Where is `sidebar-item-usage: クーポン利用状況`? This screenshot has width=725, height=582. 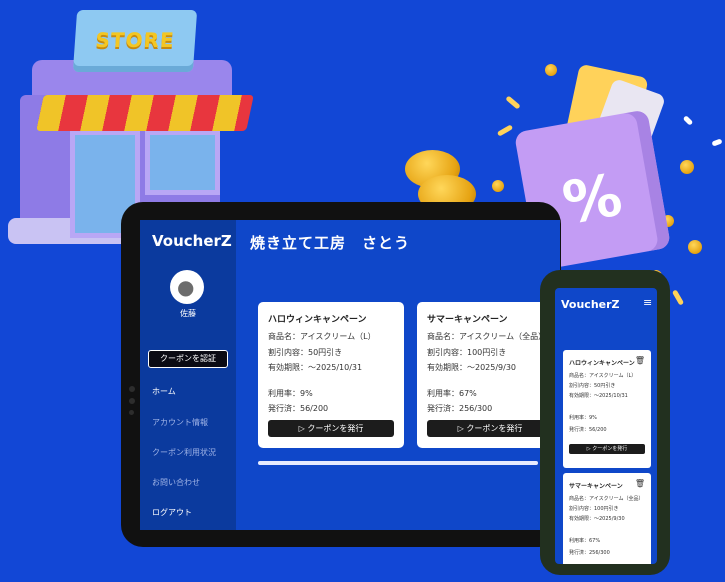
sidebar-item-usage: クーポン利用状況 is located at coordinates (184, 452).